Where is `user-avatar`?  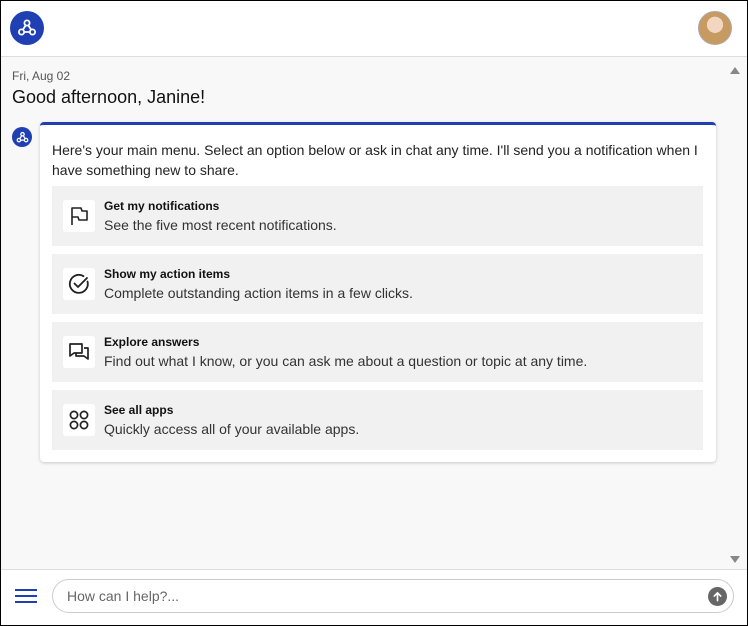 user-avatar is located at coordinates (715, 28).